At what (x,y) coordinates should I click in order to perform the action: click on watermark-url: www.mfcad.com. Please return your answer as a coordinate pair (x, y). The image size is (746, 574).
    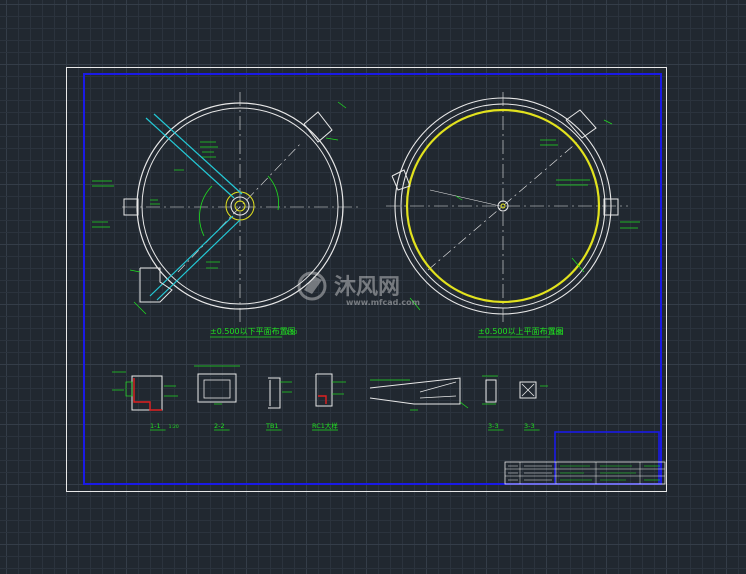
    Looking at the image, I should click on (383, 302).